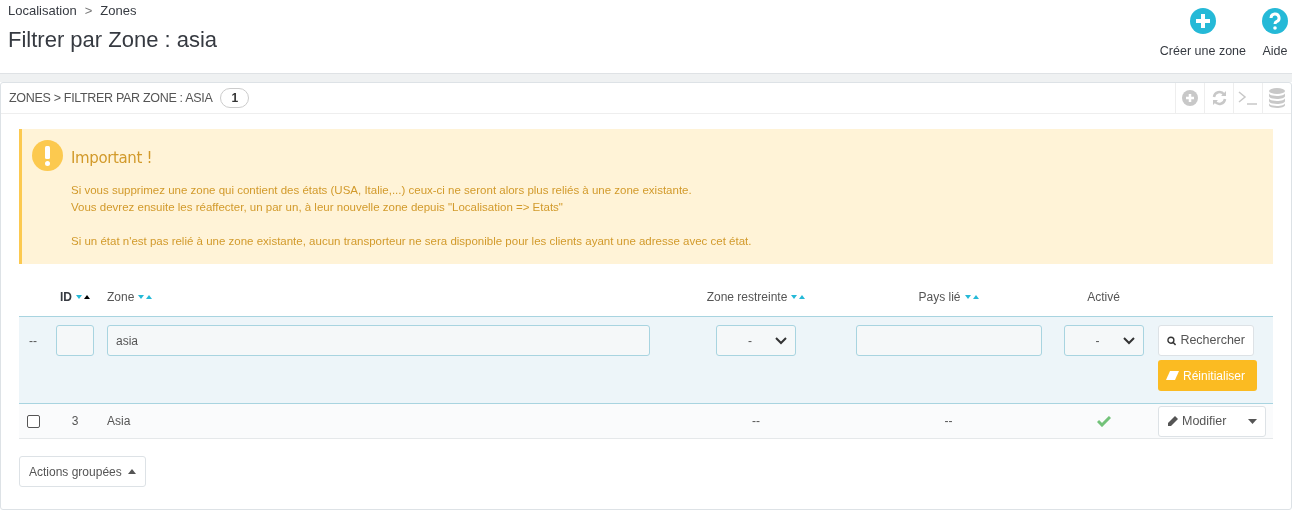 Image resolution: width=1292 pixels, height=510 pixels. Describe the element at coordinates (1172, 421) in the screenshot. I see `pencil-icon` at that location.